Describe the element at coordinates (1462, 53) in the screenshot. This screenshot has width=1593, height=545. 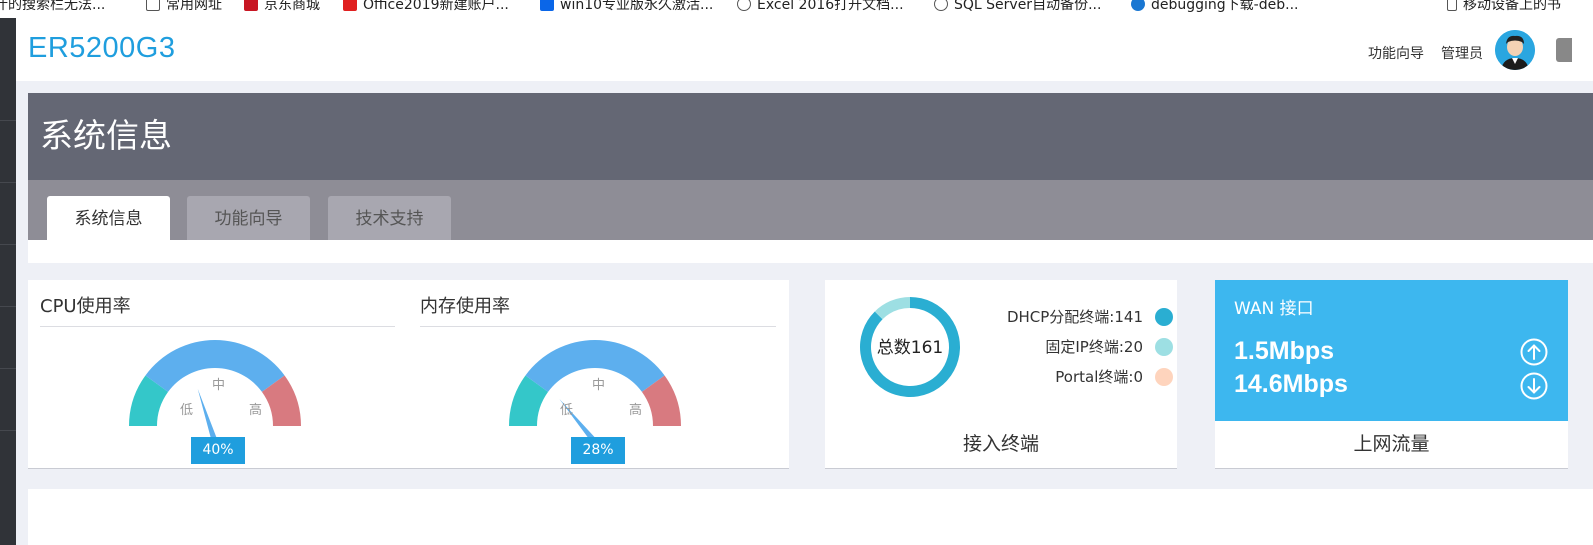
I see `admin-link: 管理员` at that location.